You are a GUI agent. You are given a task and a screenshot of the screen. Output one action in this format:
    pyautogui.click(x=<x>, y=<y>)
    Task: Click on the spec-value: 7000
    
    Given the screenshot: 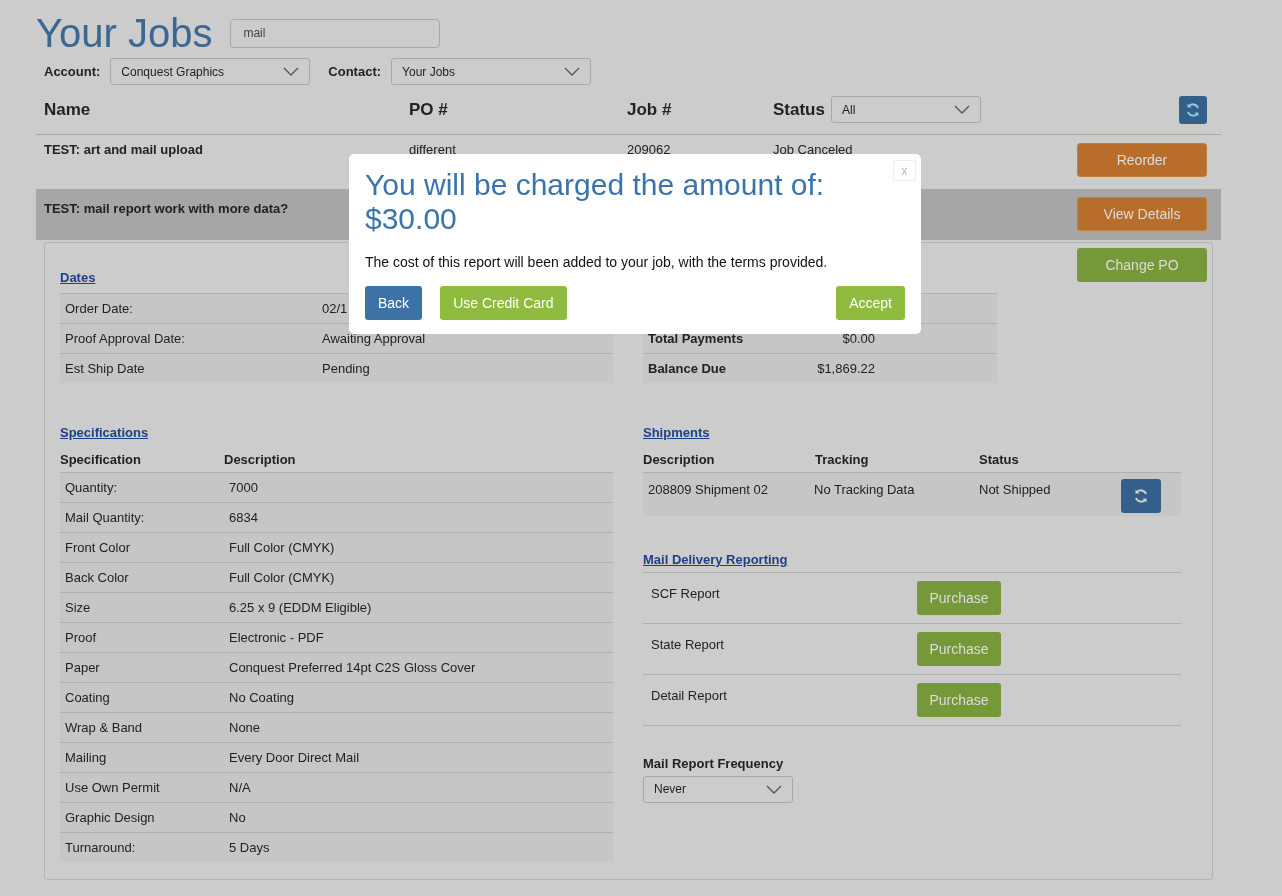 What is the action you would take?
    pyautogui.click(x=243, y=487)
    